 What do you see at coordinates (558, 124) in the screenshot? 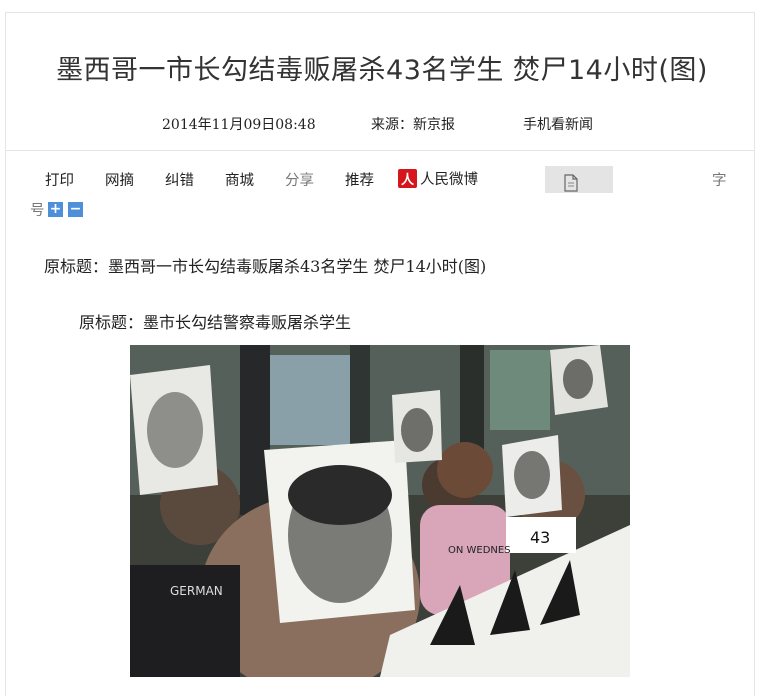
I see `mobile-news-link: 手机看新闻` at bounding box center [558, 124].